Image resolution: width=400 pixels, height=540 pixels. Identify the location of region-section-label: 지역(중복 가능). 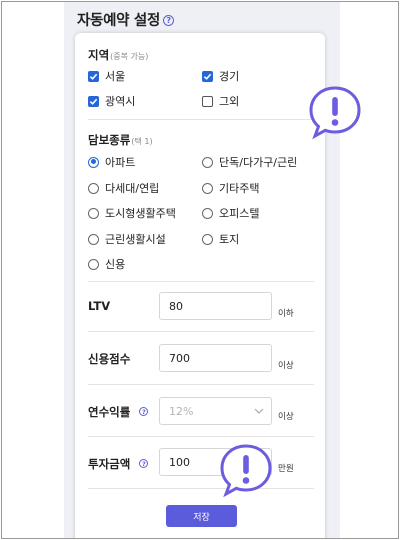
(118, 55).